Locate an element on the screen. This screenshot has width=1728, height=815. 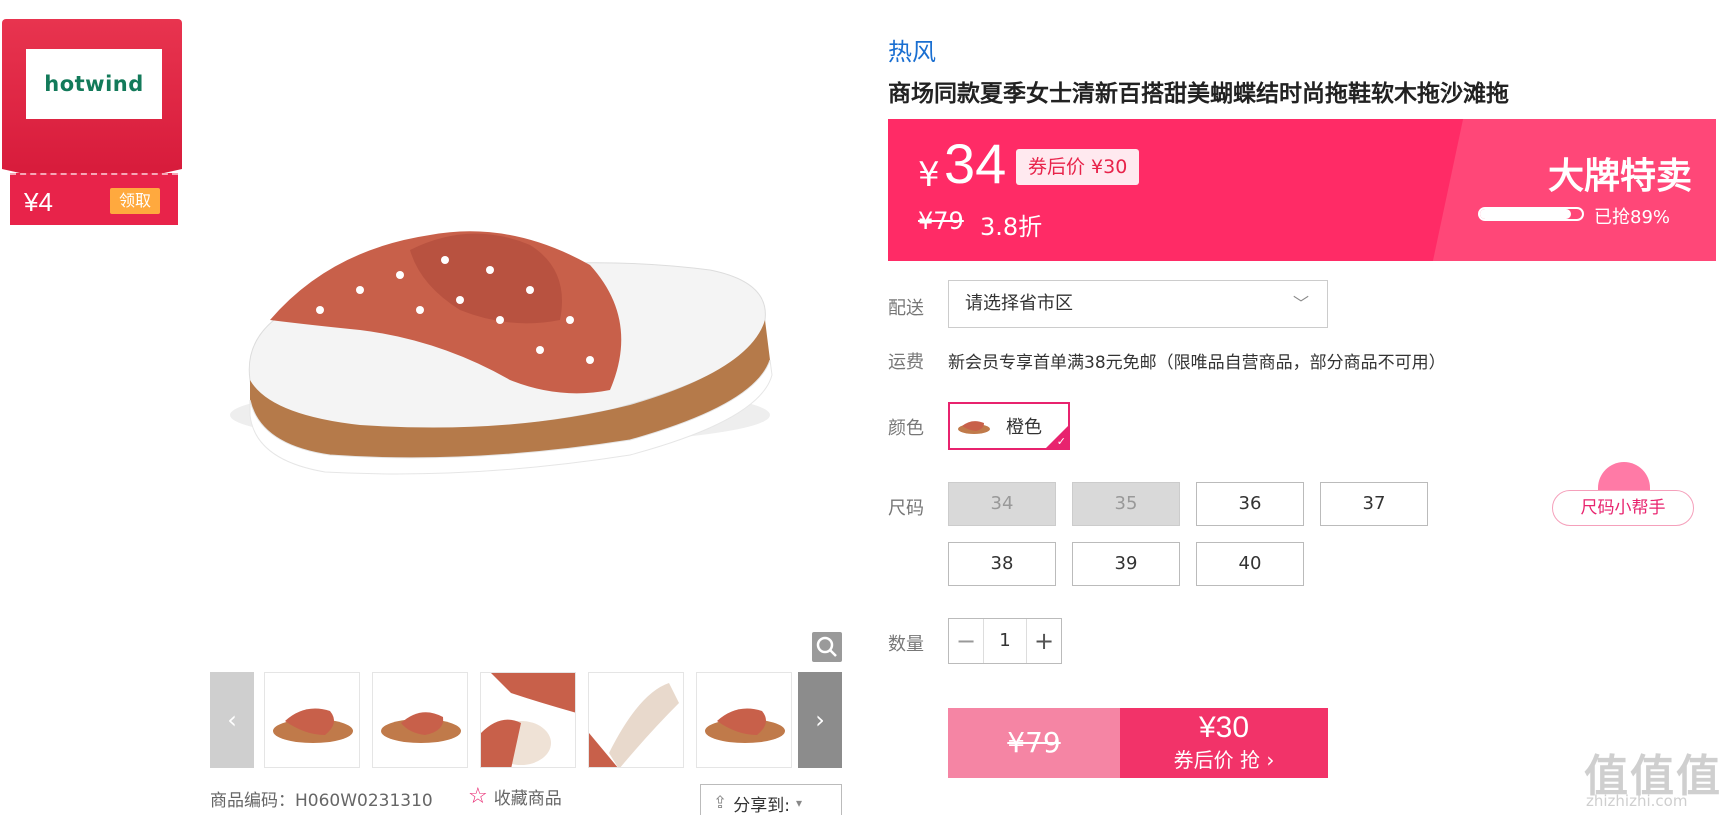
delivery-label: 配送 is located at coordinates (906, 308).